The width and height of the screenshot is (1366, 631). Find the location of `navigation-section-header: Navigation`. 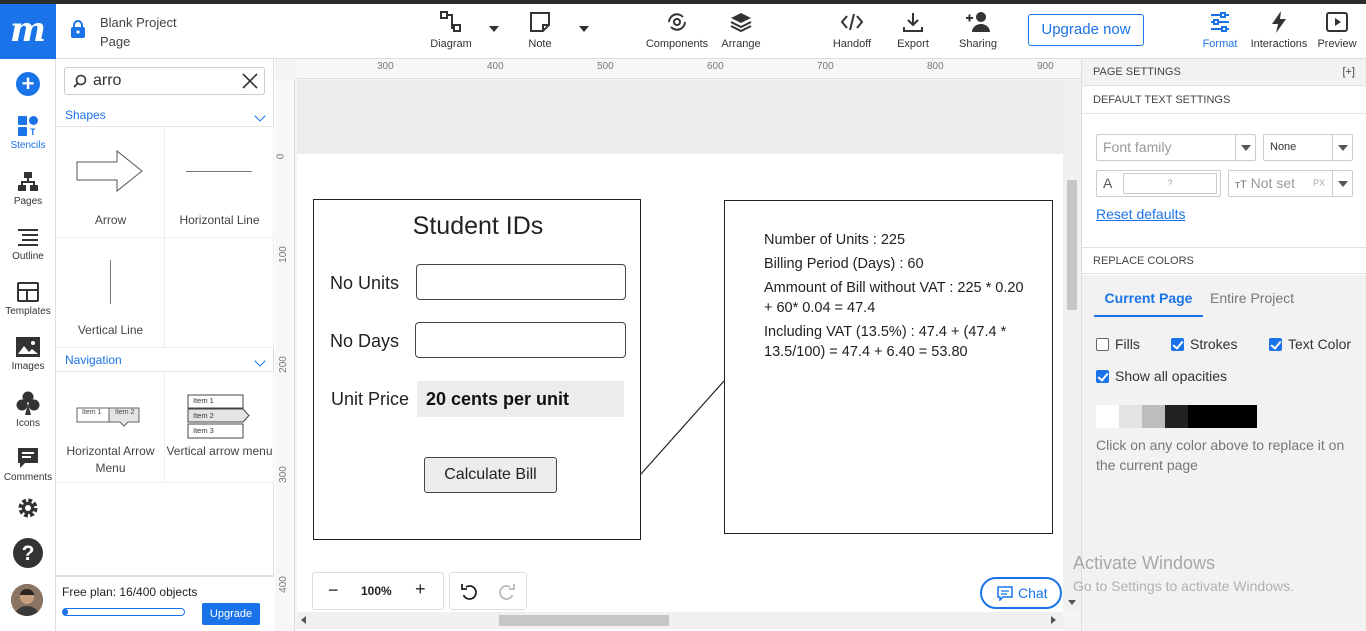

navigation-section-header: Navigation is located at coordinates (165, 360).